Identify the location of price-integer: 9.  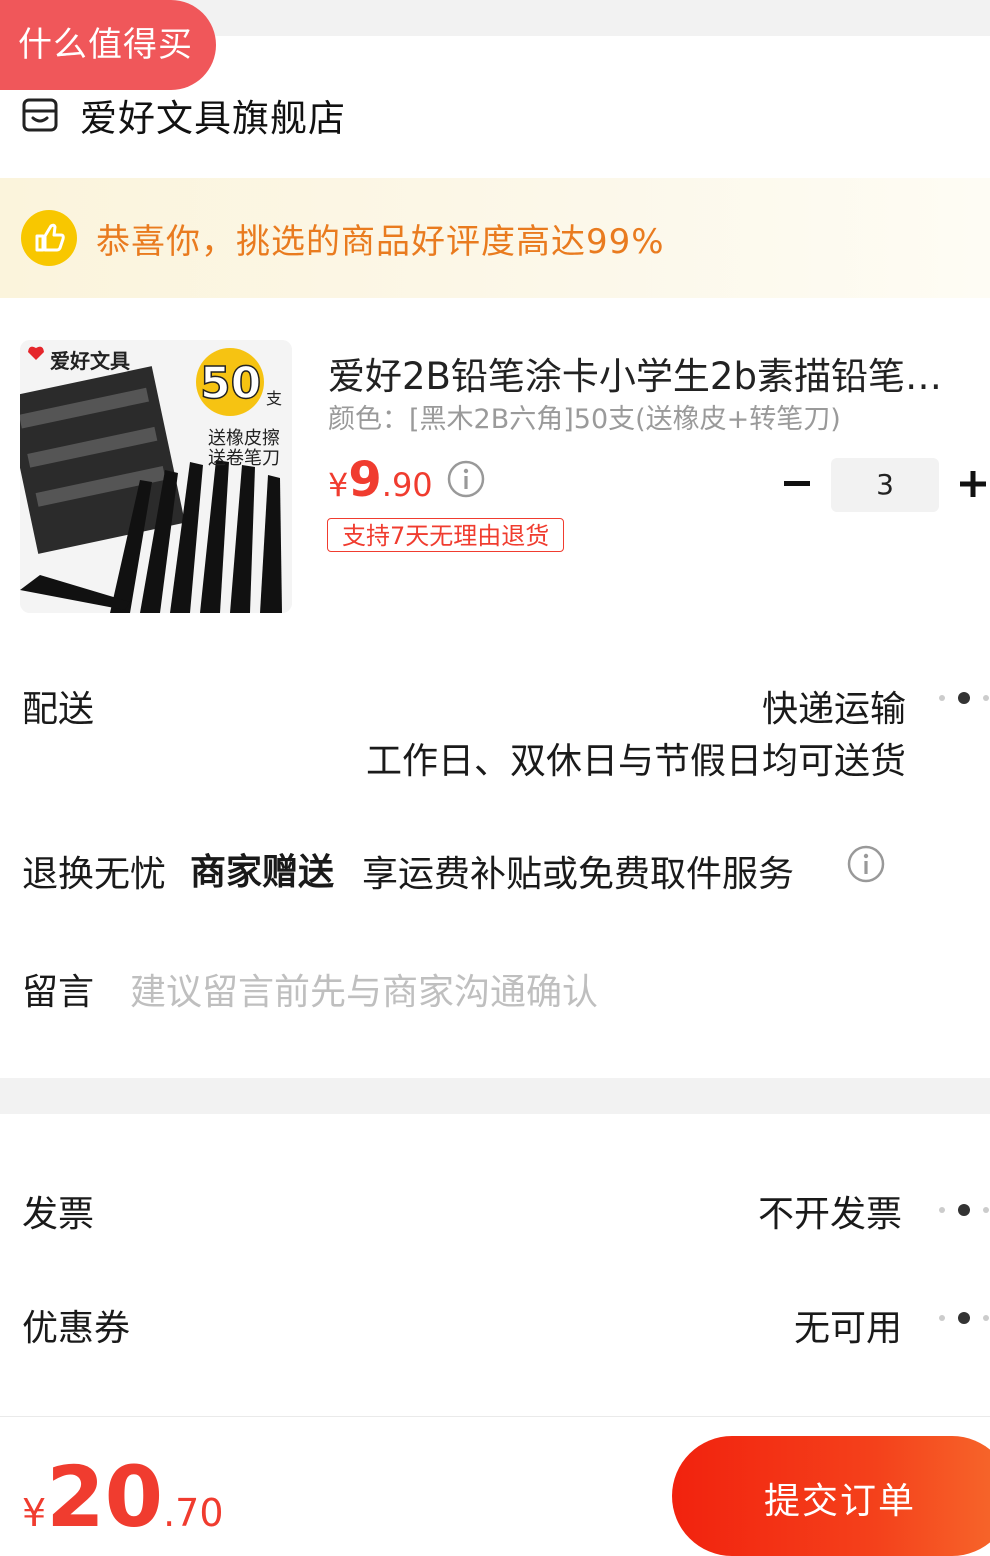
(365, 480).